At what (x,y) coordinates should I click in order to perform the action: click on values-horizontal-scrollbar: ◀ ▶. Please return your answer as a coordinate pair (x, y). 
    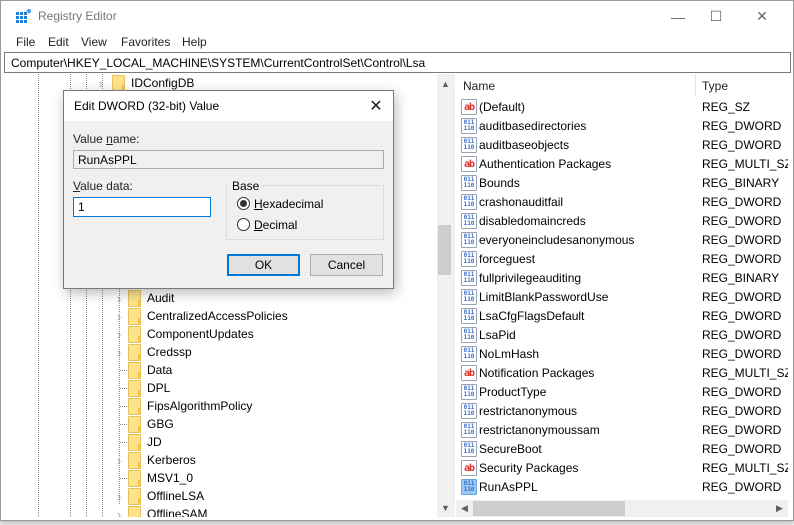
    Looking at the image, I should click on (622, 508).